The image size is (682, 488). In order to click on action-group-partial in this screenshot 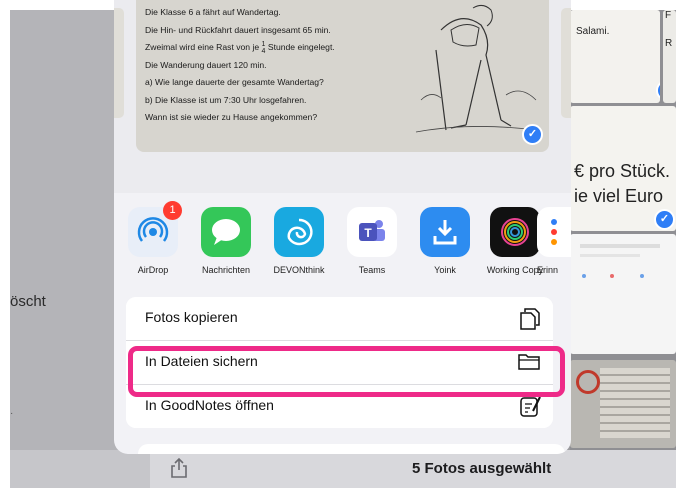, I will do `click(351, 449)`.